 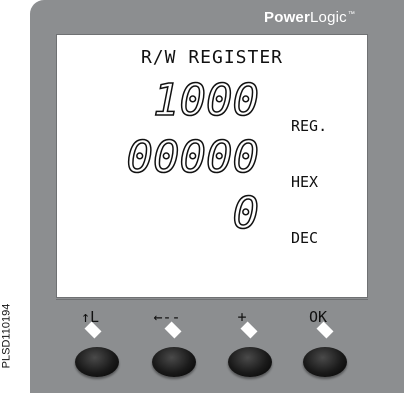 What do you see at coordinates (246, 213) in the screenshot?
I see `dec-value: 0` at bounding box center [246, 213].